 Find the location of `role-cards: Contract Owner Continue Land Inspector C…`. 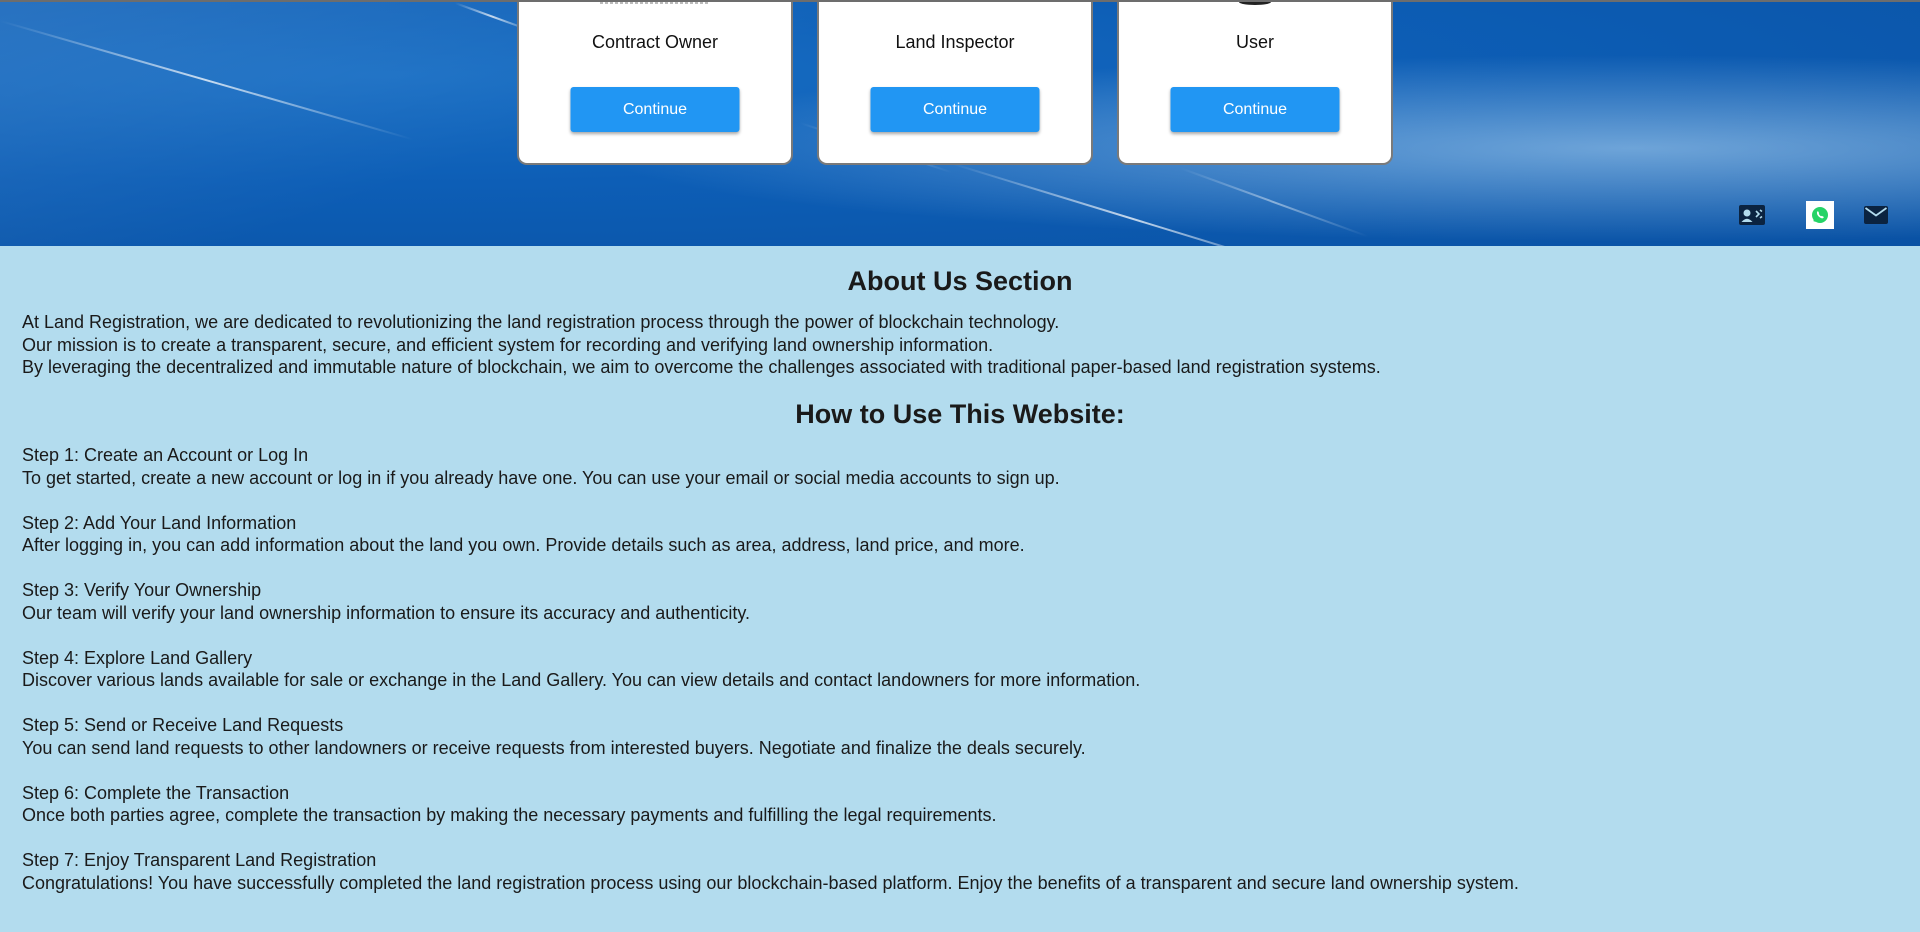

role-cards: Contract Owner Continue Land Inspector C… is located at coordinates (955, 83).